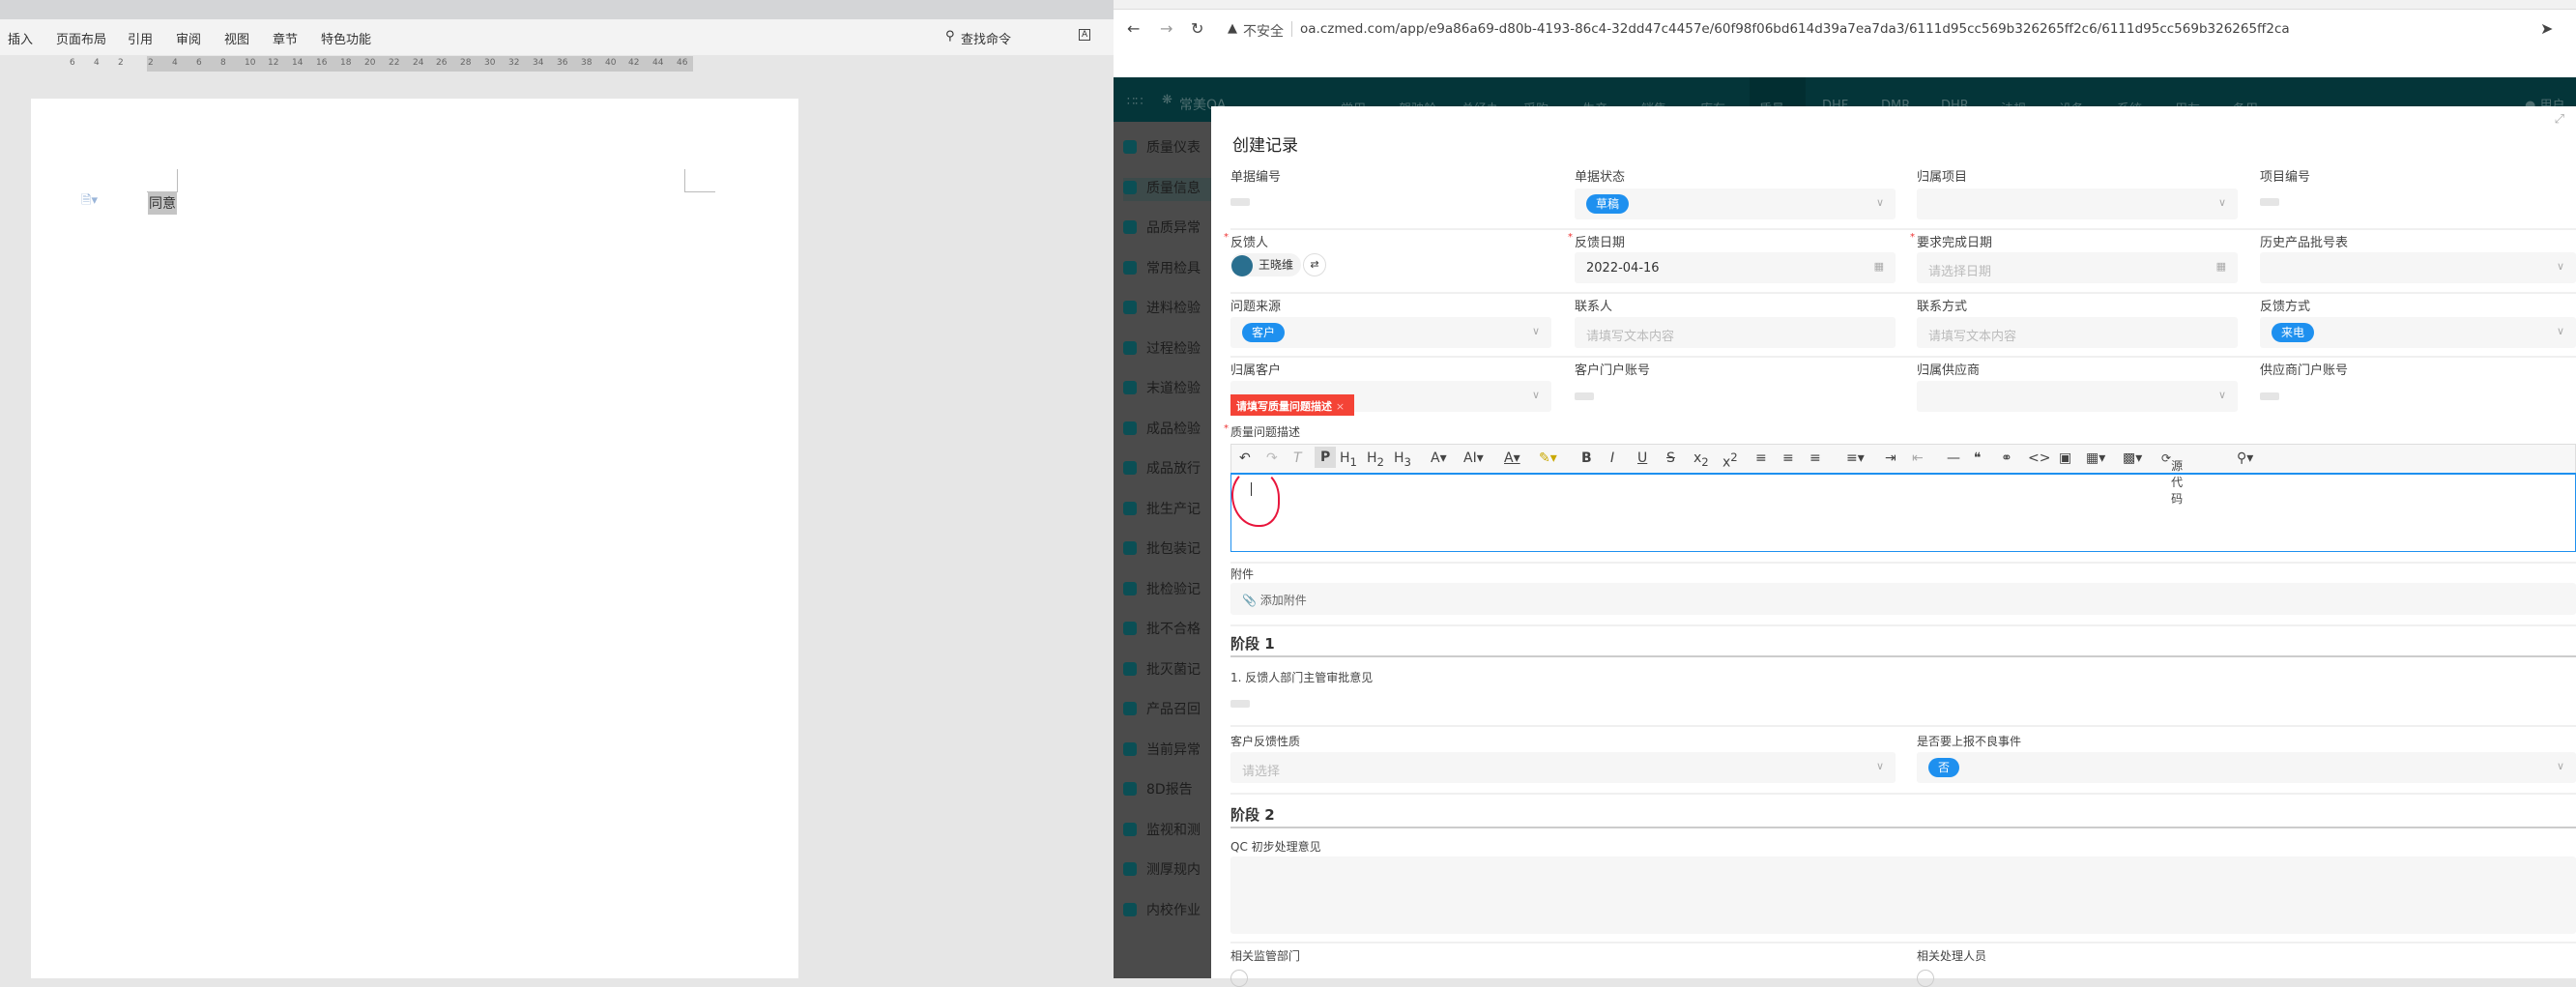 This screenshot has height=987, width=2576. Describe the element at coordinates (1642, 458) in the screenshot. I see `underline-icon: U` at that location.